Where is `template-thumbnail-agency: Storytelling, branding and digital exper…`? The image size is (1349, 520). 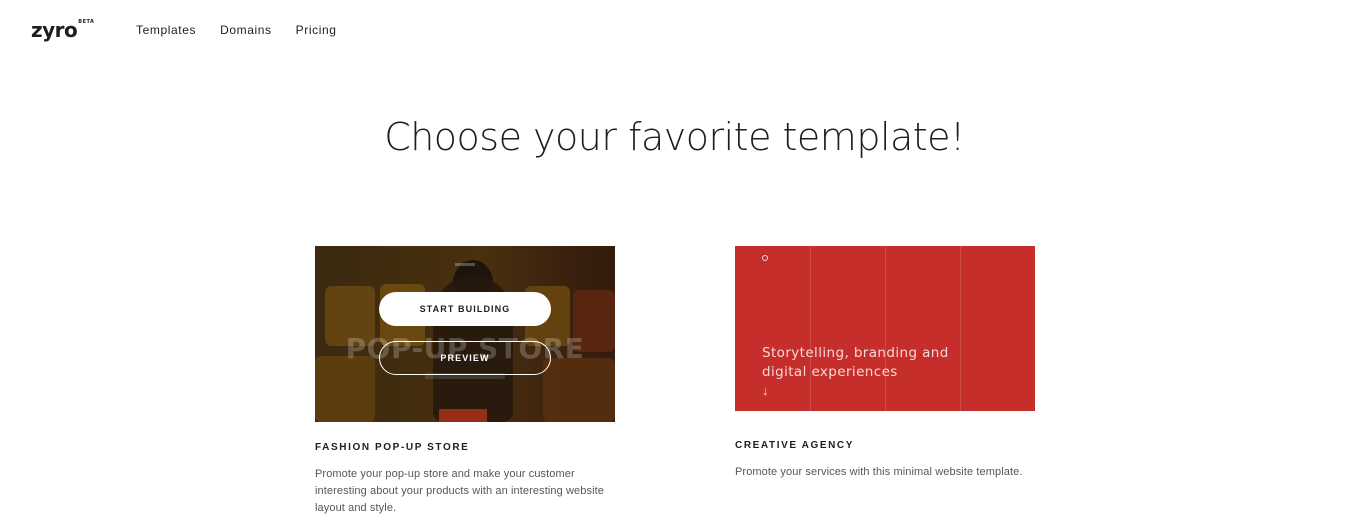
template-thumbnail-agency: Storytelling, branding and digital exper… is located at coordinates (885, 328).